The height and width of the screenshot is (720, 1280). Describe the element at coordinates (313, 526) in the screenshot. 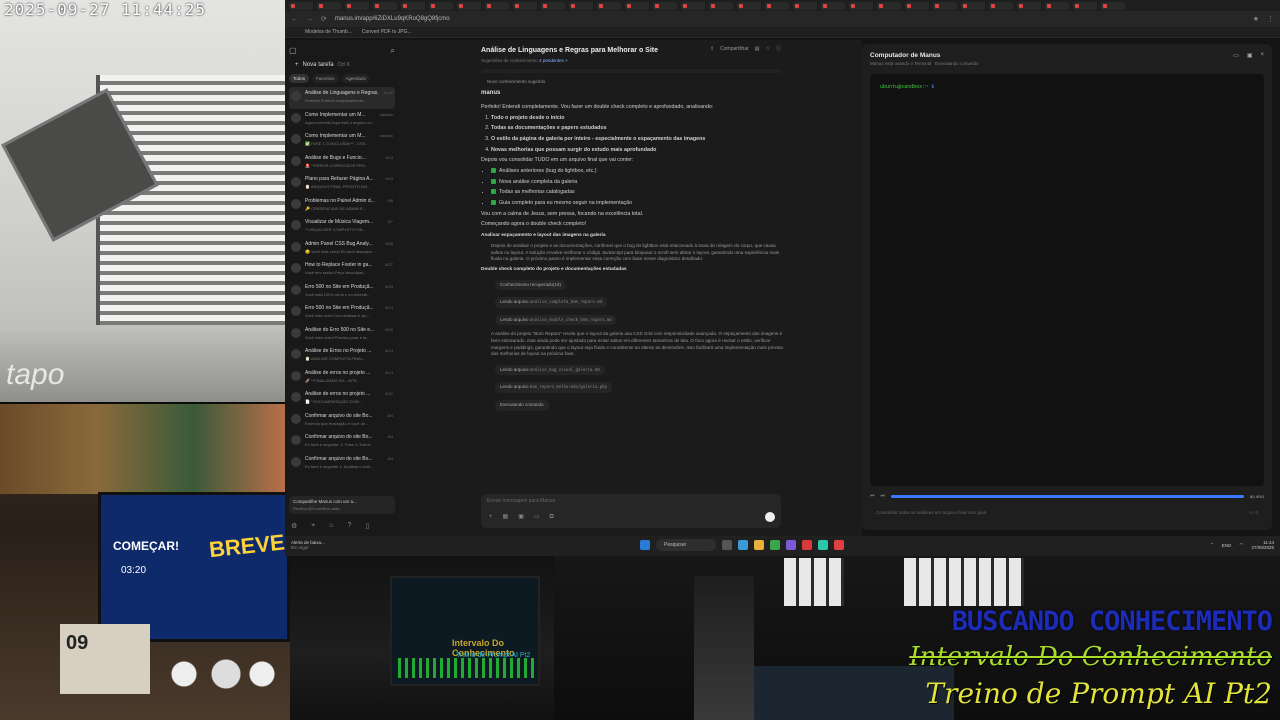

I see `location-icon: ⌖` at that location.